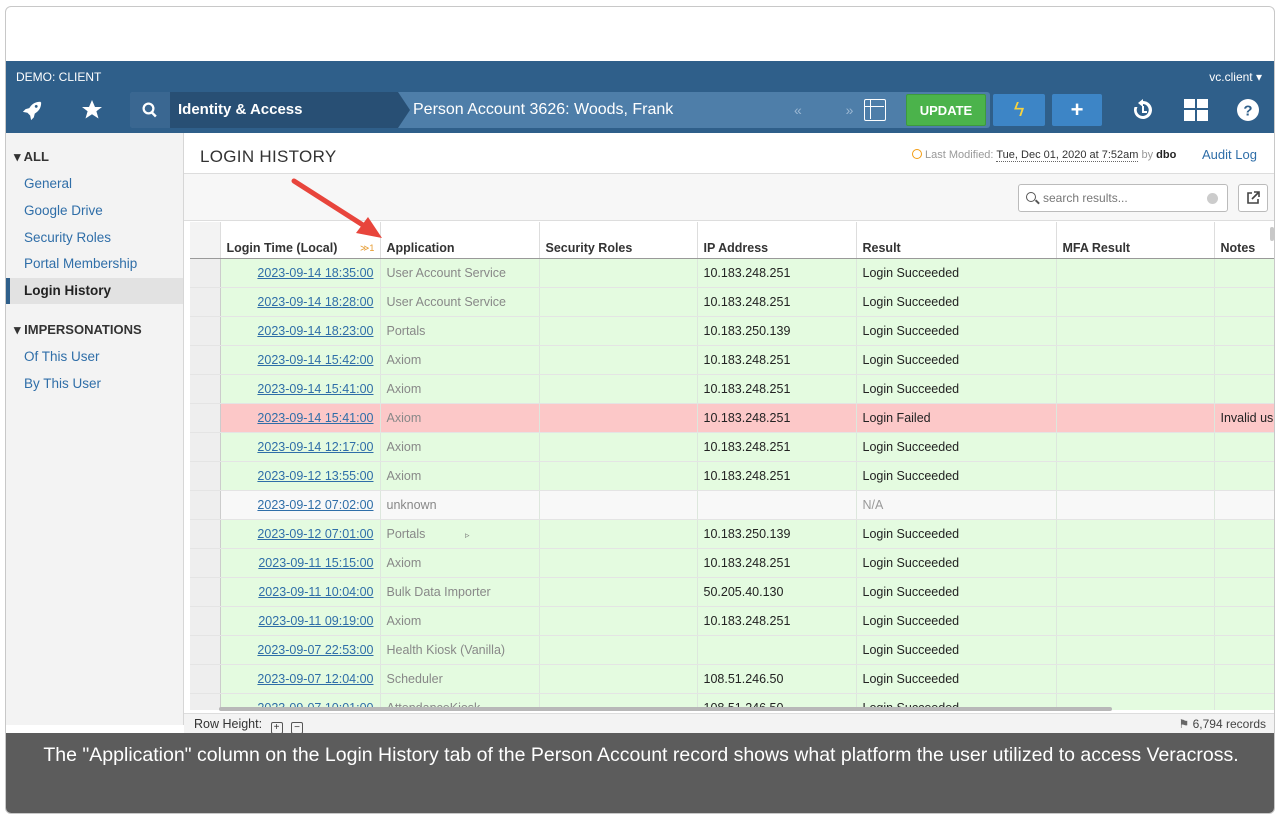 Image resolution: width=1275 pixels, height=814 pixels. Describe the element at coordinates (94, 264) in the screenshot. I see `sidebar-item-portal-membership: Portal Membership` at that location.